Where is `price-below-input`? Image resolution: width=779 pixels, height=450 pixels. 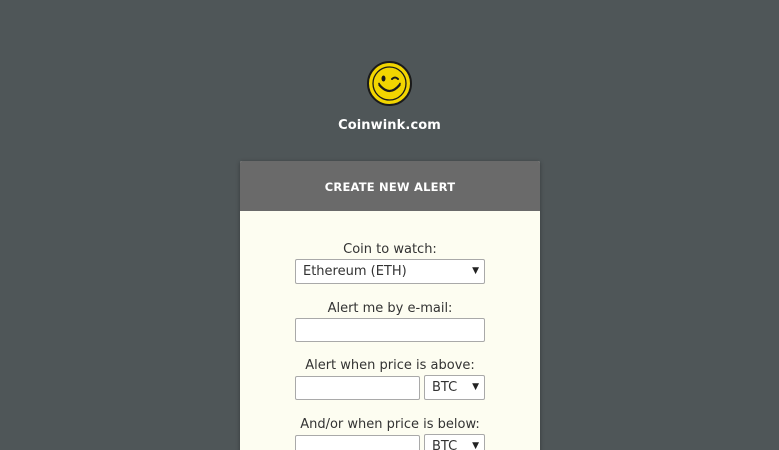
price-below-input is located at coordinates (357, 442).